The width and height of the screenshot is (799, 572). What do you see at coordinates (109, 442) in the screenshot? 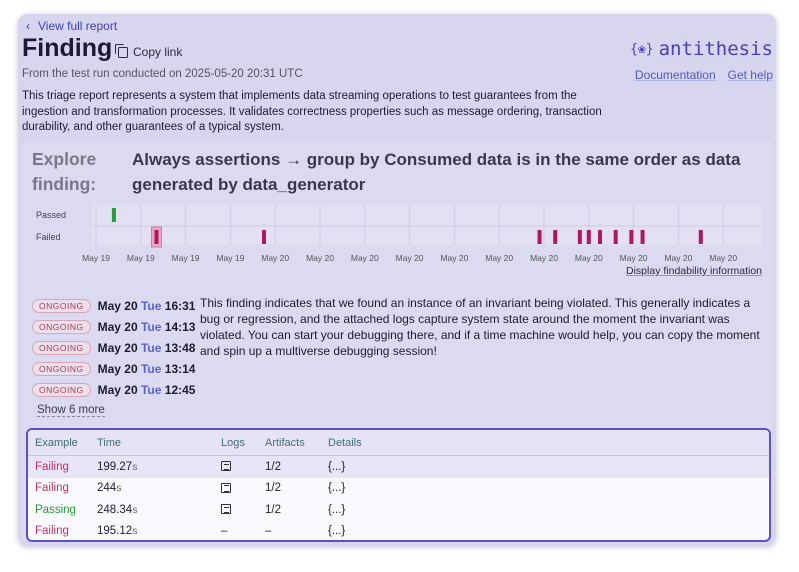
I see `col-time: Time` at bounding box center [109, 442].